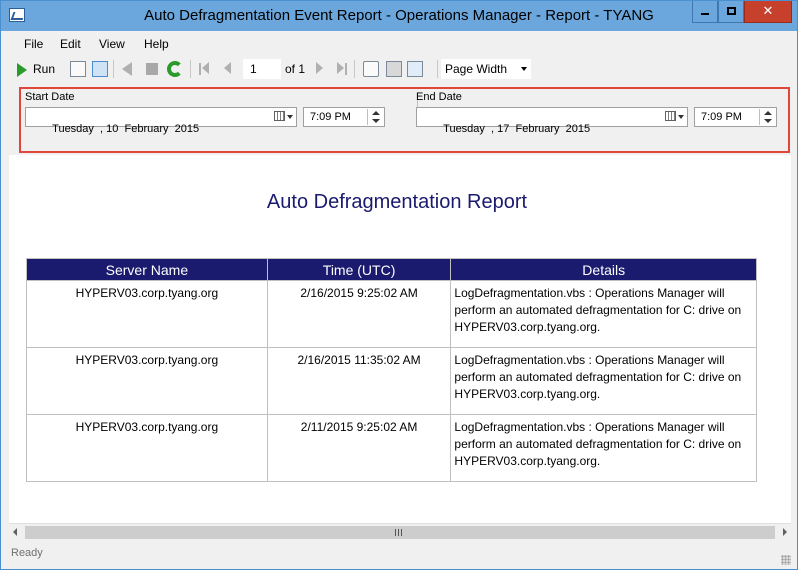  What do you see at coordinates (78, 69) in the screenshot?
I see `document-map-icon` at bounding box center [78, 69].